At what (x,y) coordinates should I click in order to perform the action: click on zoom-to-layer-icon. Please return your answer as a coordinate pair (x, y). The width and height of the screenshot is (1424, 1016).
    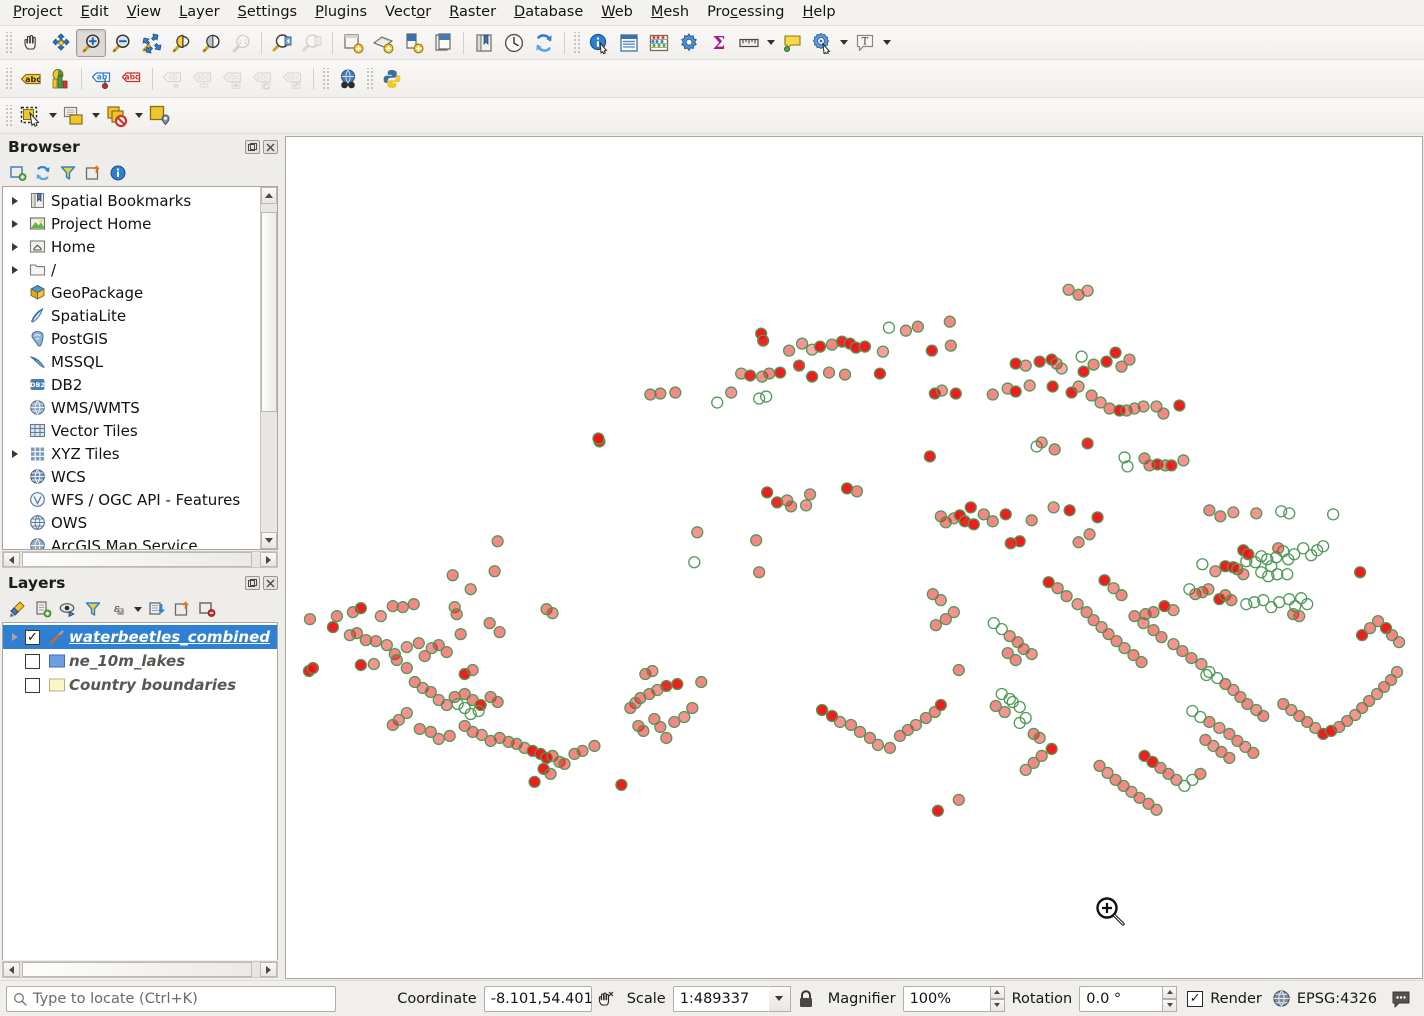
    Looking at the image, I should click on (211, 43).